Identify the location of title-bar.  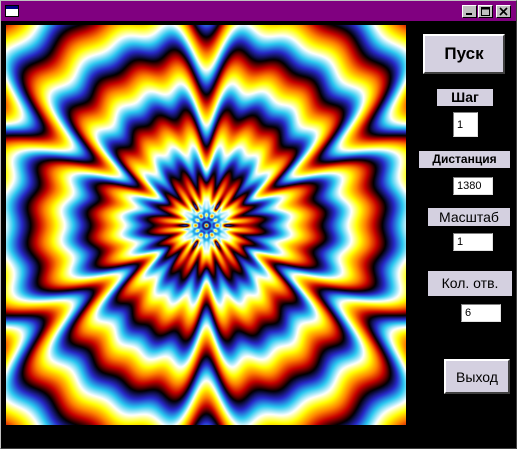
(258, 11).